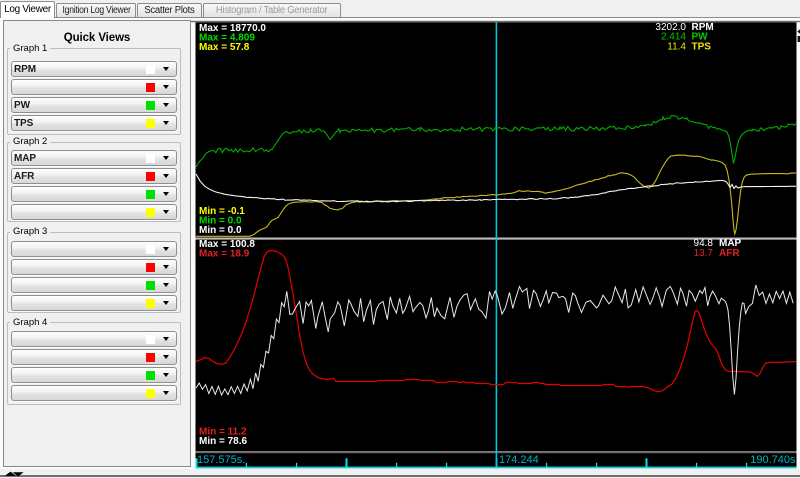  I want to click on svg-text: TPS, so click(702, 46).